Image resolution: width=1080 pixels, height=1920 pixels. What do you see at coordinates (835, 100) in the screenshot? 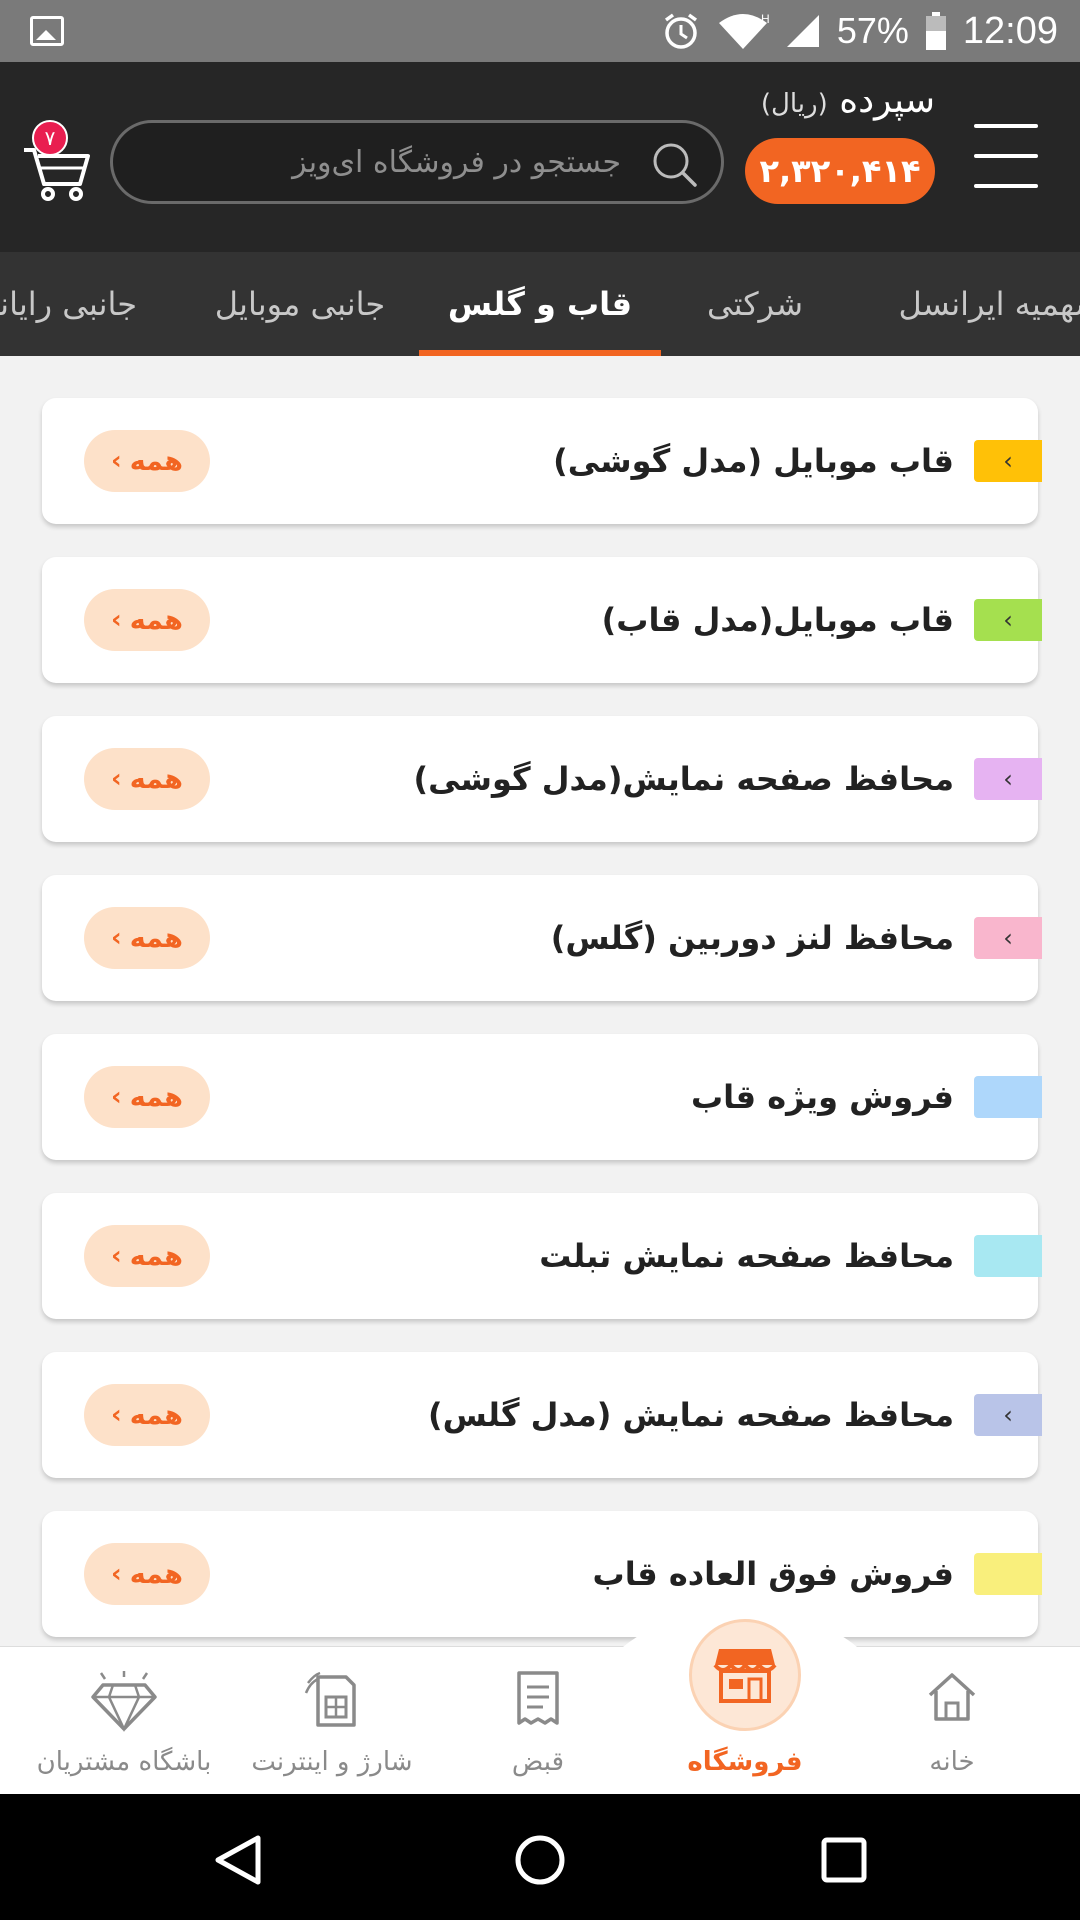
I see `balance-label: سپرده (ریال)` at bounding box center [835, 100].